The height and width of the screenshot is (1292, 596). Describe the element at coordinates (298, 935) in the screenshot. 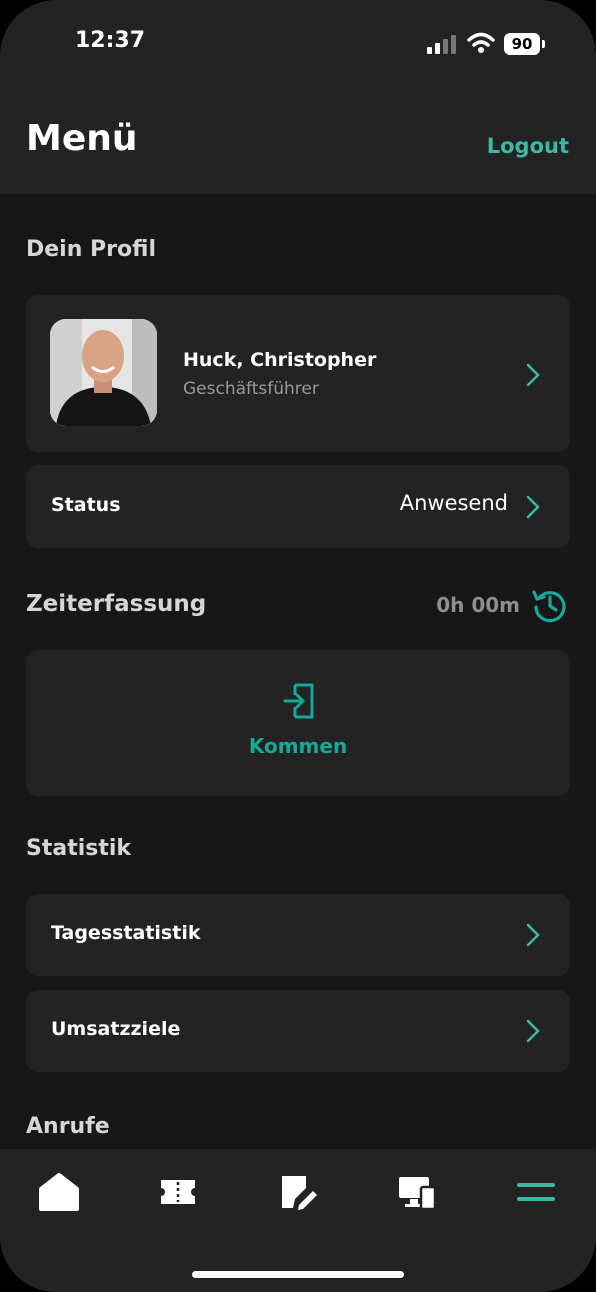

I see `list-item-tagesstatistik: Tagesstatistik` at that location.